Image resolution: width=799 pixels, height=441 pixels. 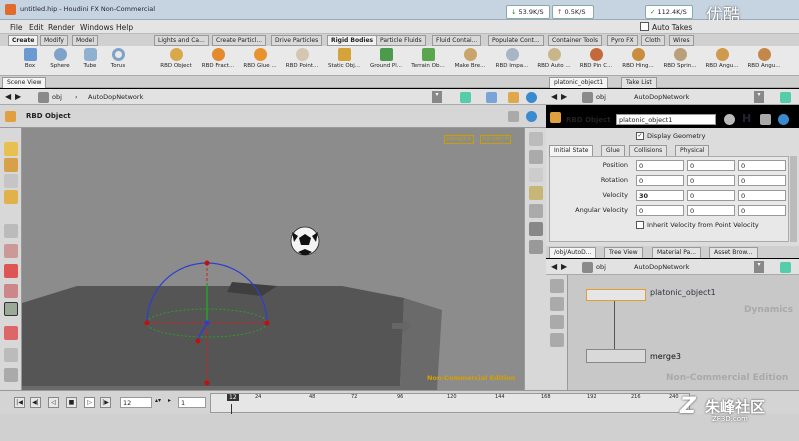 What do you see at coordinates (793, 199) in the screenshot?
I see `param-scrollbar` at bounding box center [793, 199].